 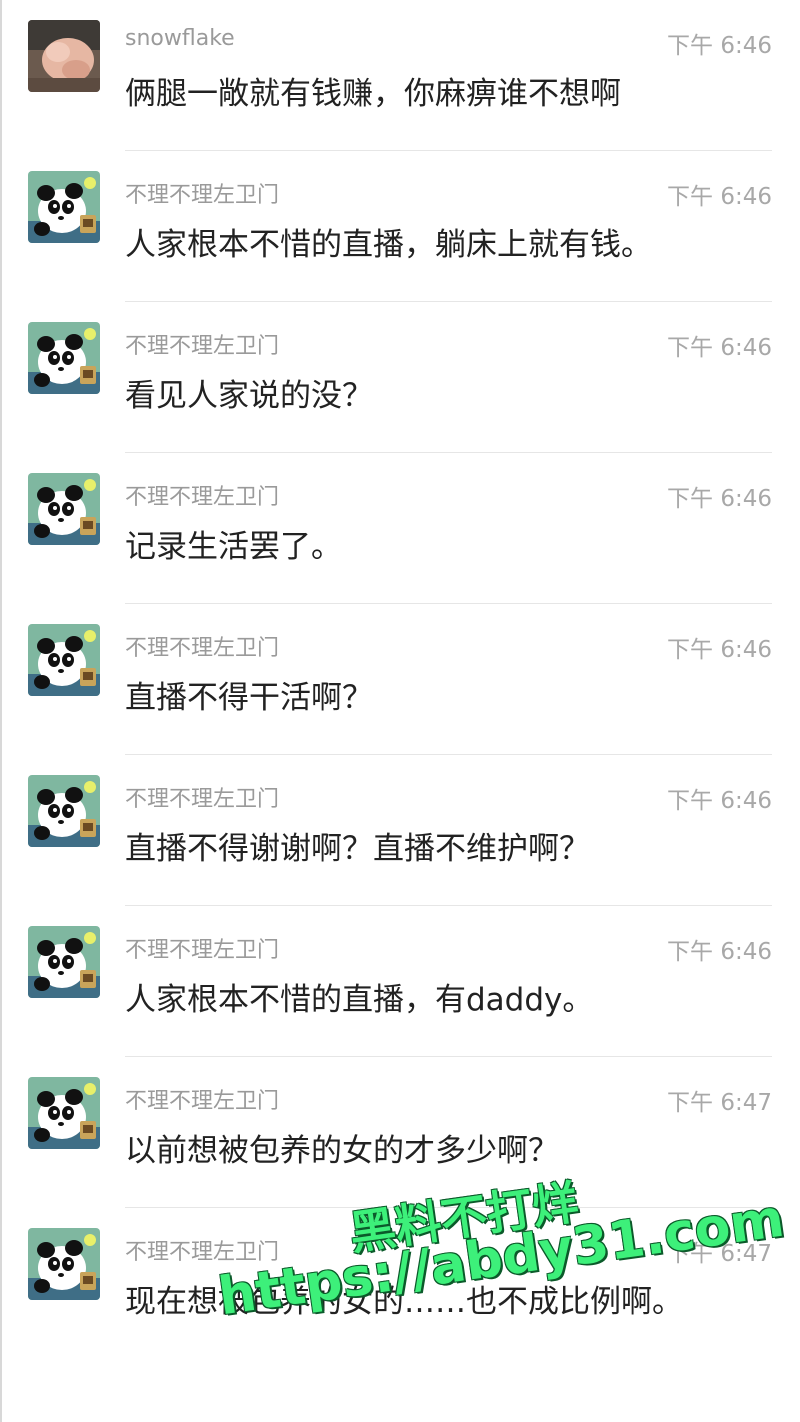 I want to click on message-text: 直播不得干活啊？, so click(x=249, y=698).